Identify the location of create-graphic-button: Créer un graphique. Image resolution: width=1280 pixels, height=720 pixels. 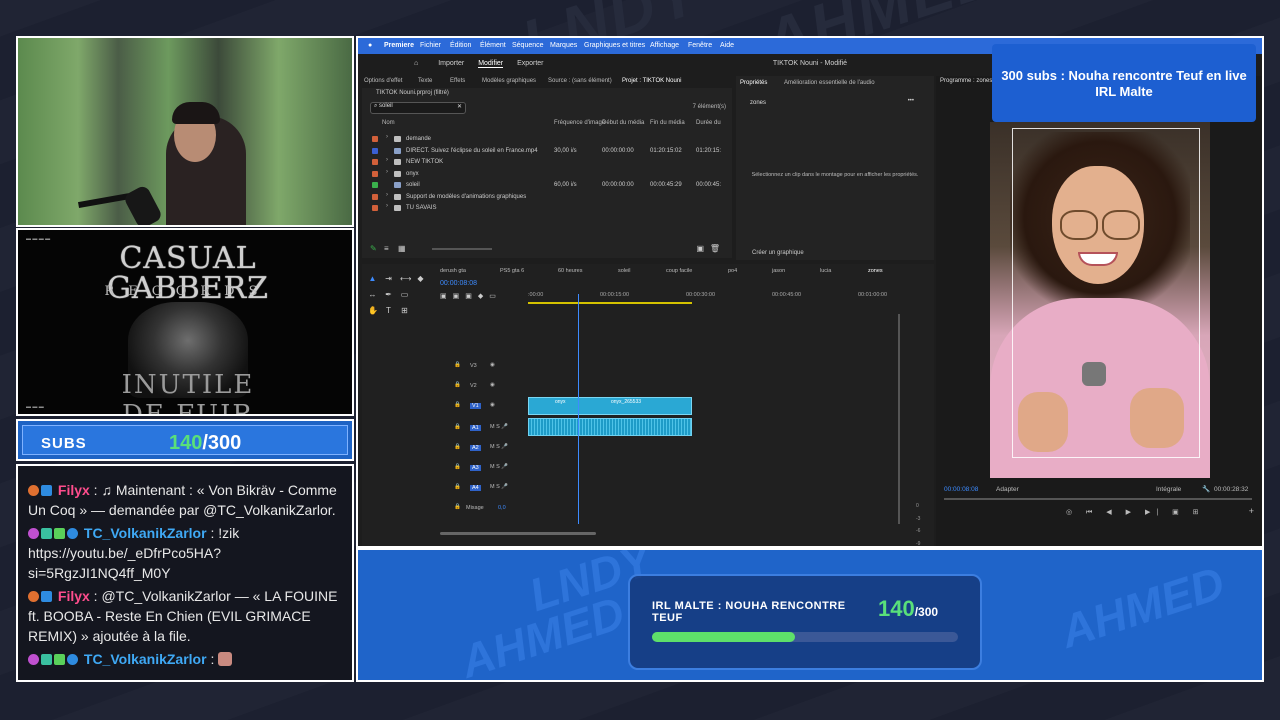
(778, 253).